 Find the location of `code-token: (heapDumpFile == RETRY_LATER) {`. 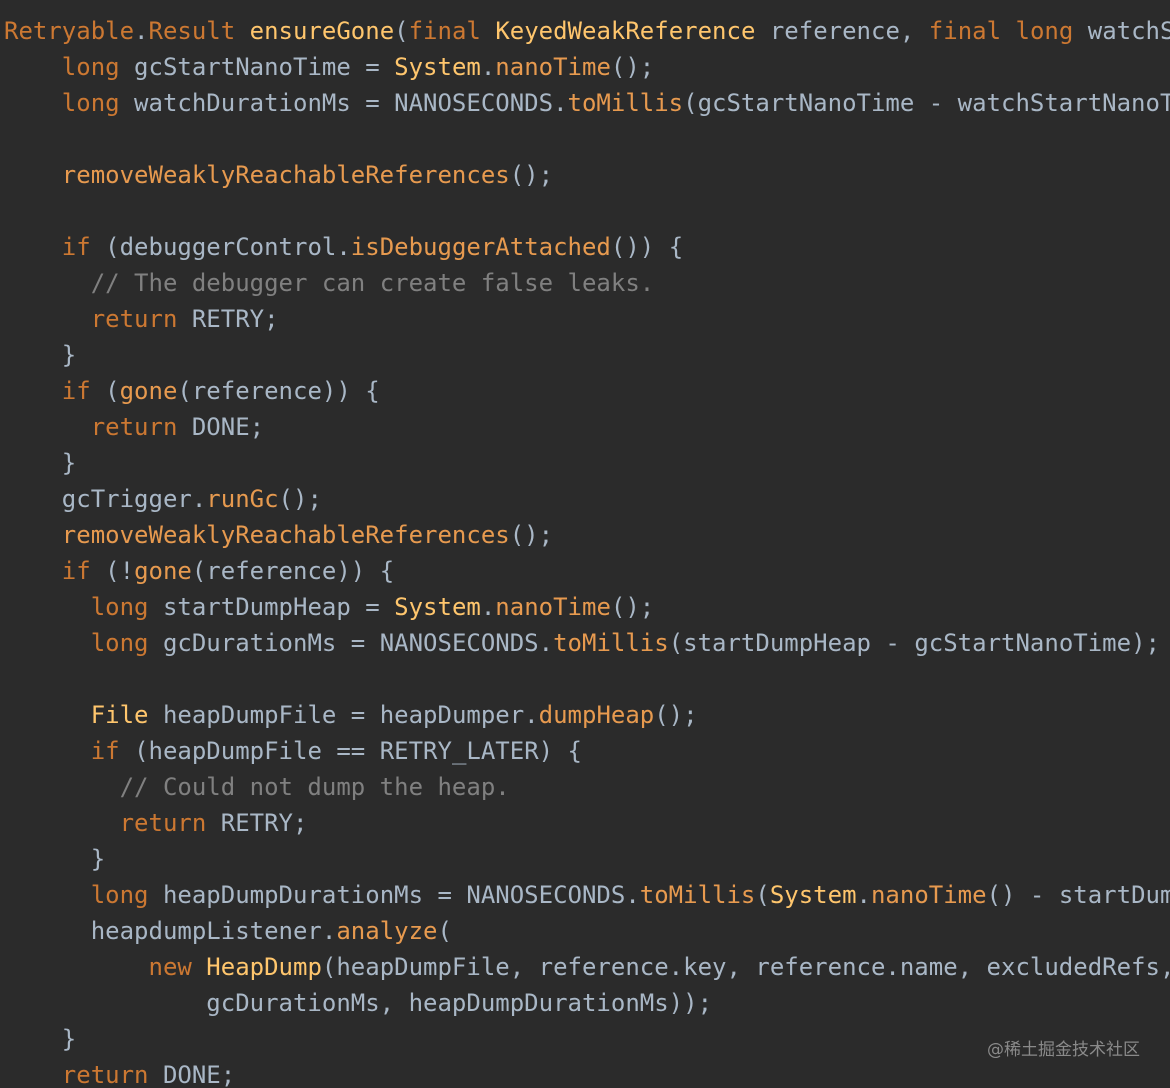

code-token: (heapDumpFile == RETRY_LATER) { is located at coordinates (358, 751).